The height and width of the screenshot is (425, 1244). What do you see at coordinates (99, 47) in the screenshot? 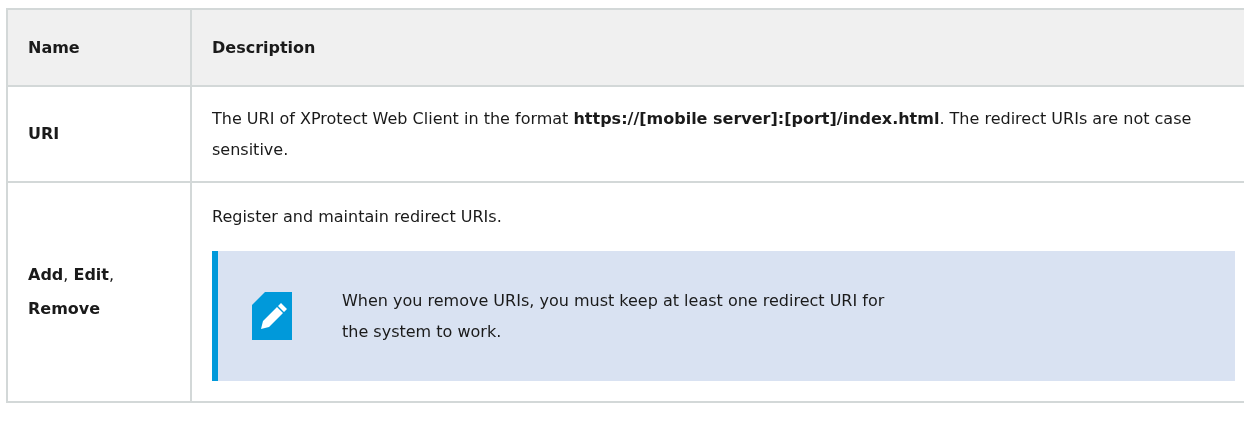
I see `column-header: Name` at bounding box center [99, 47].